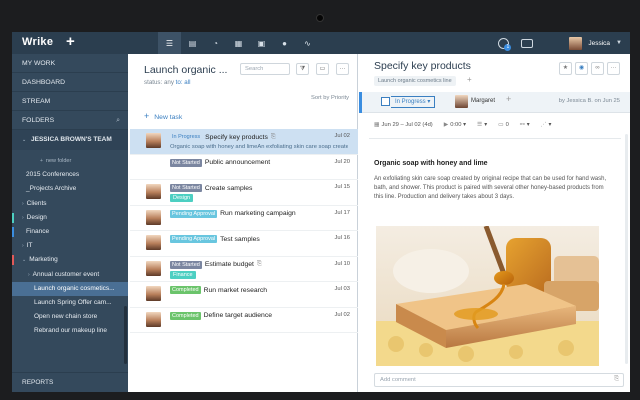 This screenshot has height=400, width=640. Describe the element at coordinates (70, 63) in the screenshot. I see `sidebar-my-work: MY WORK` at that location.